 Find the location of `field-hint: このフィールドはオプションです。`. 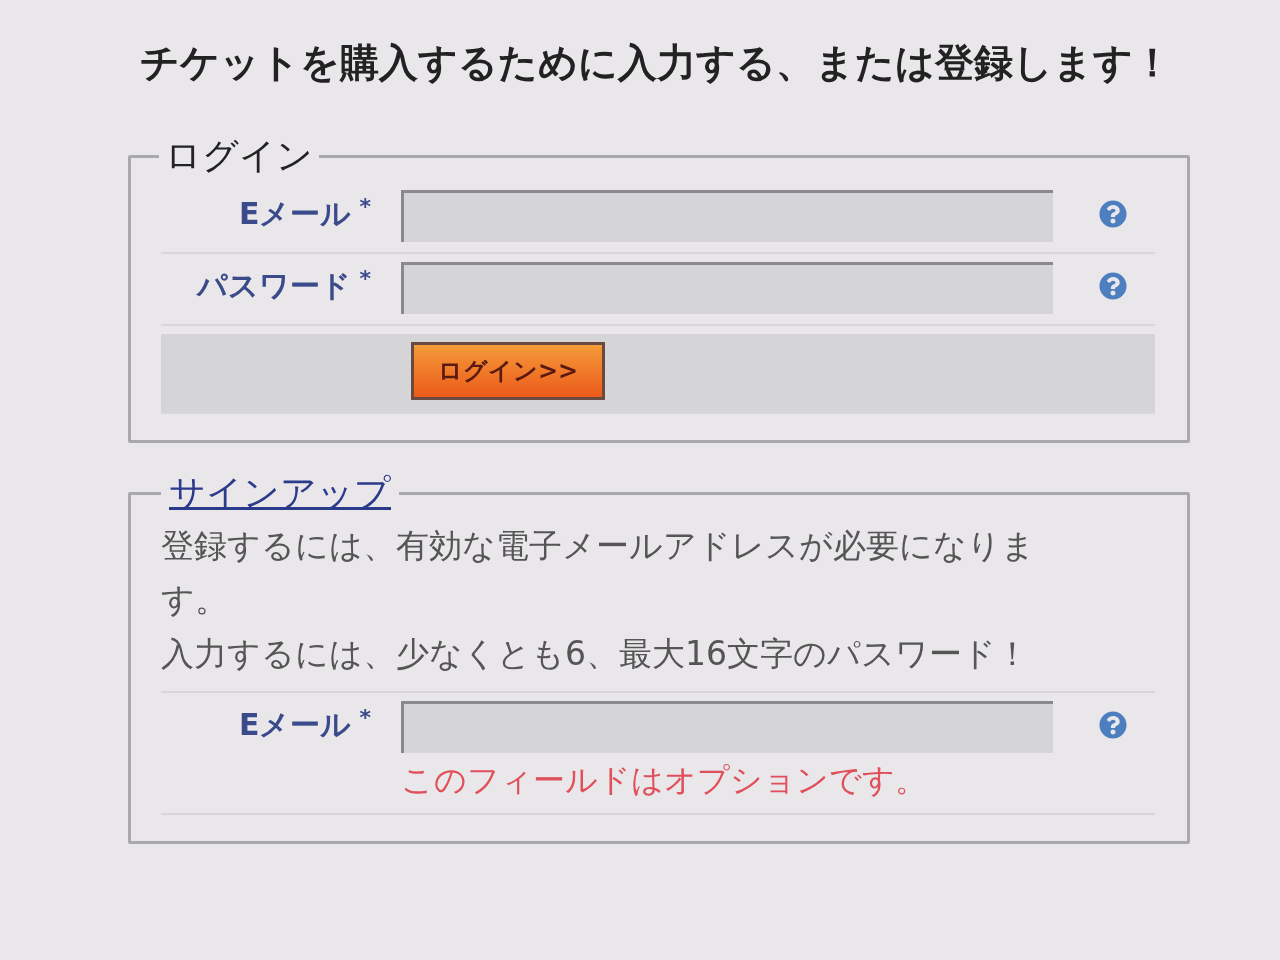

field-hint: このフィールドはオプションです。 is located at coordinates (664, 780).